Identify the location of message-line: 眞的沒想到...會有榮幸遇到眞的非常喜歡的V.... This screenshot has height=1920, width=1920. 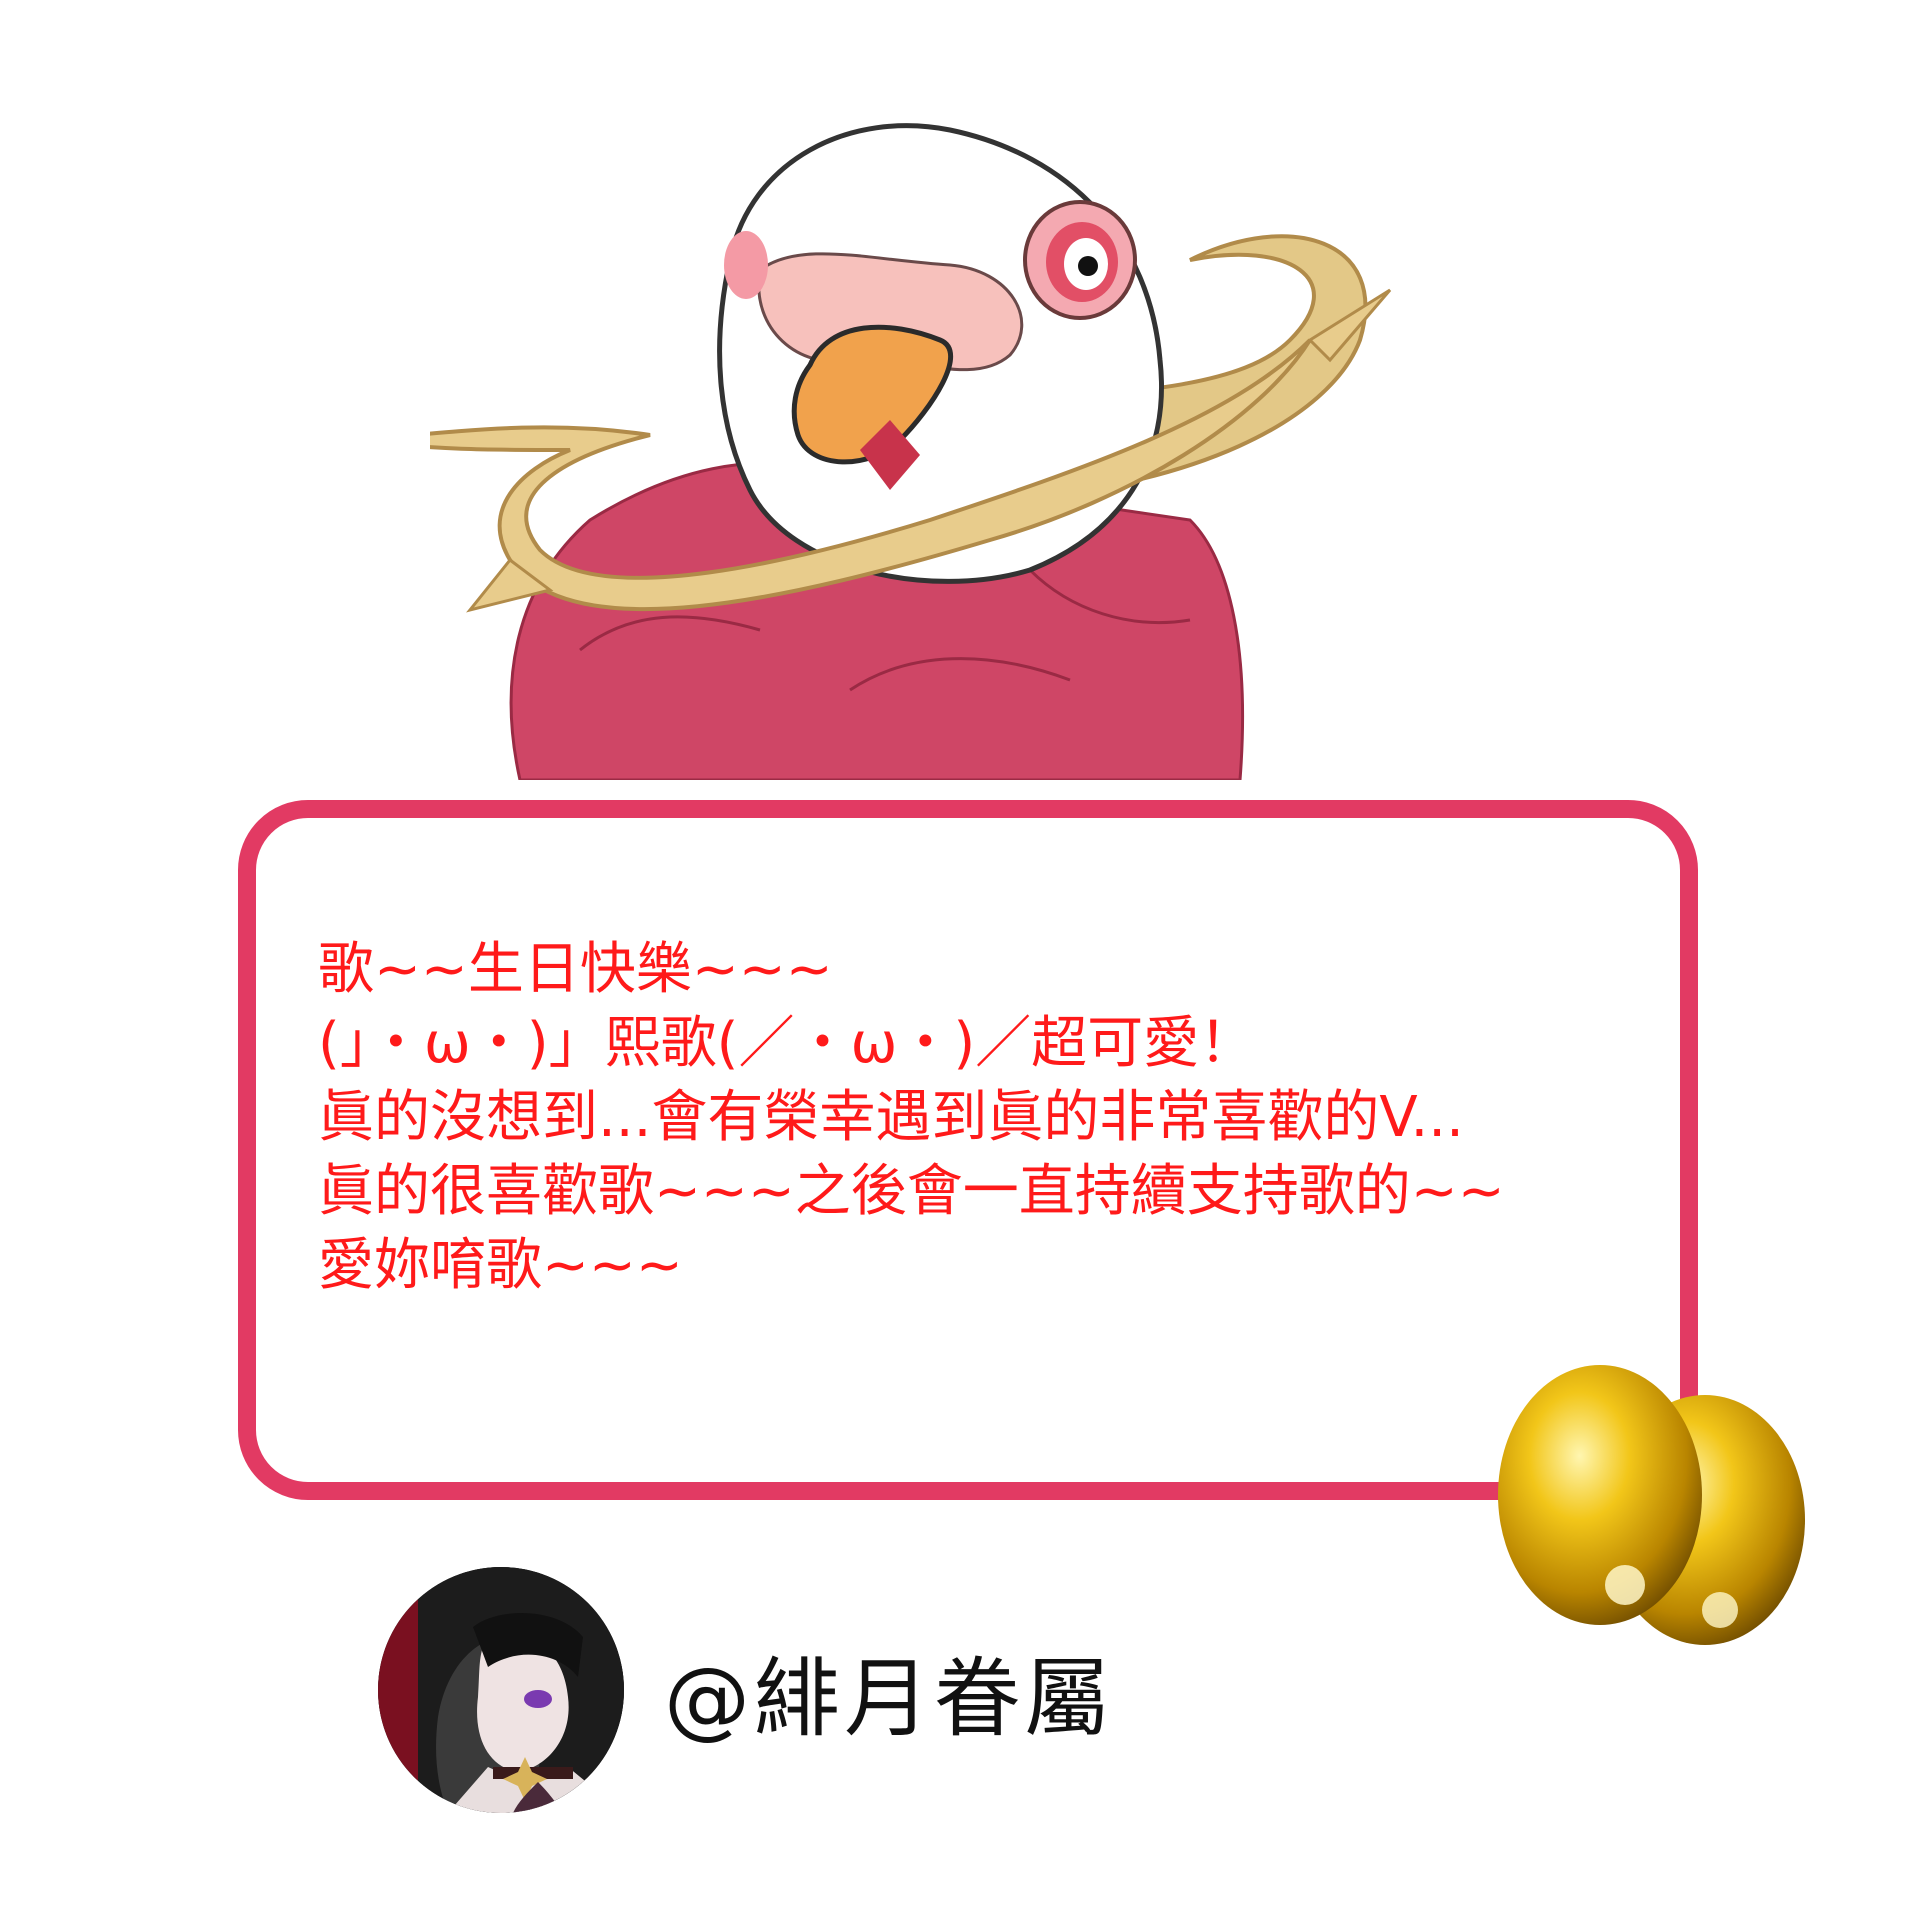
(891, 1117).